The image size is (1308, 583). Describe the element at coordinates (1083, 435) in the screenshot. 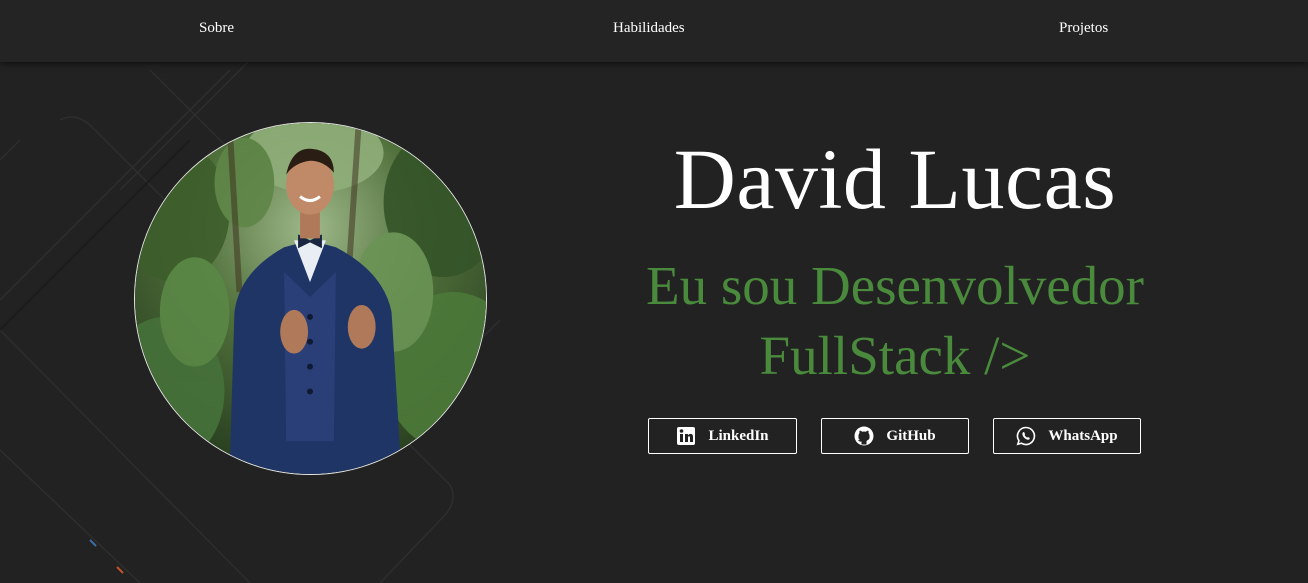

I see `whatsapp-label: WhatsApp` at that location.